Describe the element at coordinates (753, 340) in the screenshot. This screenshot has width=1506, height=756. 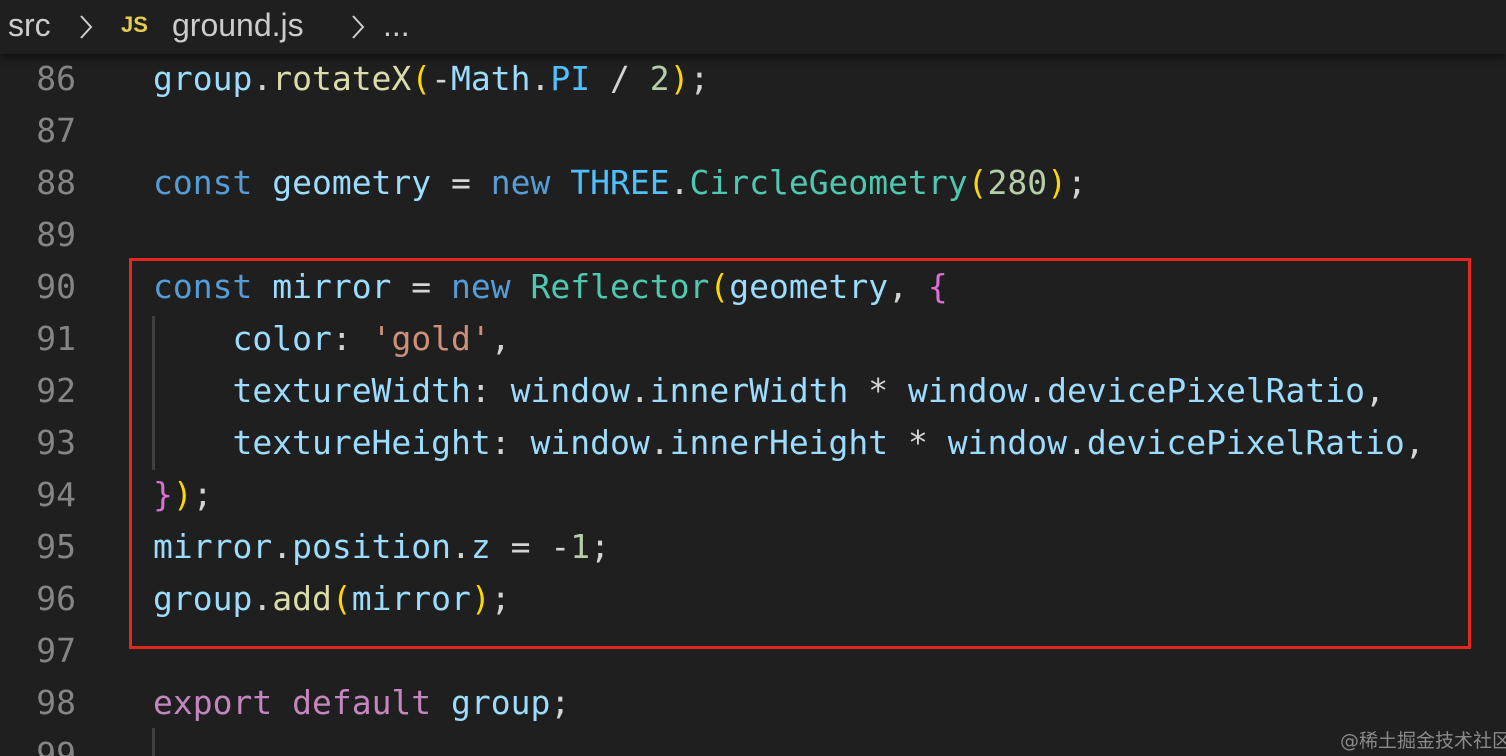
I see `code-line: 91 color: 'gold',` at that location.